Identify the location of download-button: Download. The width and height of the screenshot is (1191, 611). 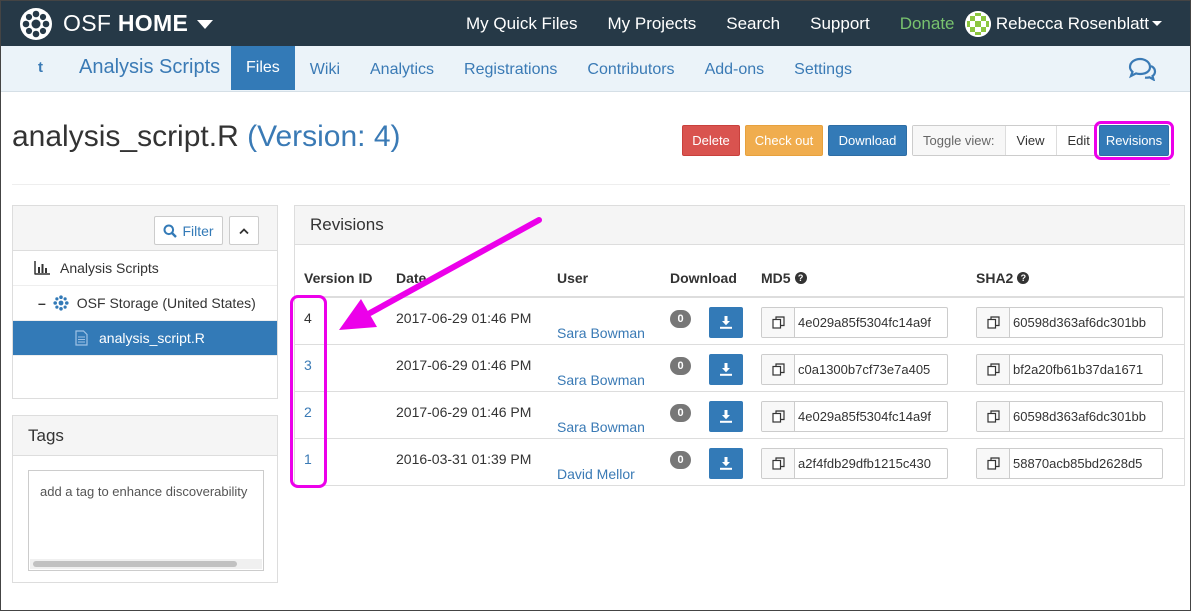
(867, 140).